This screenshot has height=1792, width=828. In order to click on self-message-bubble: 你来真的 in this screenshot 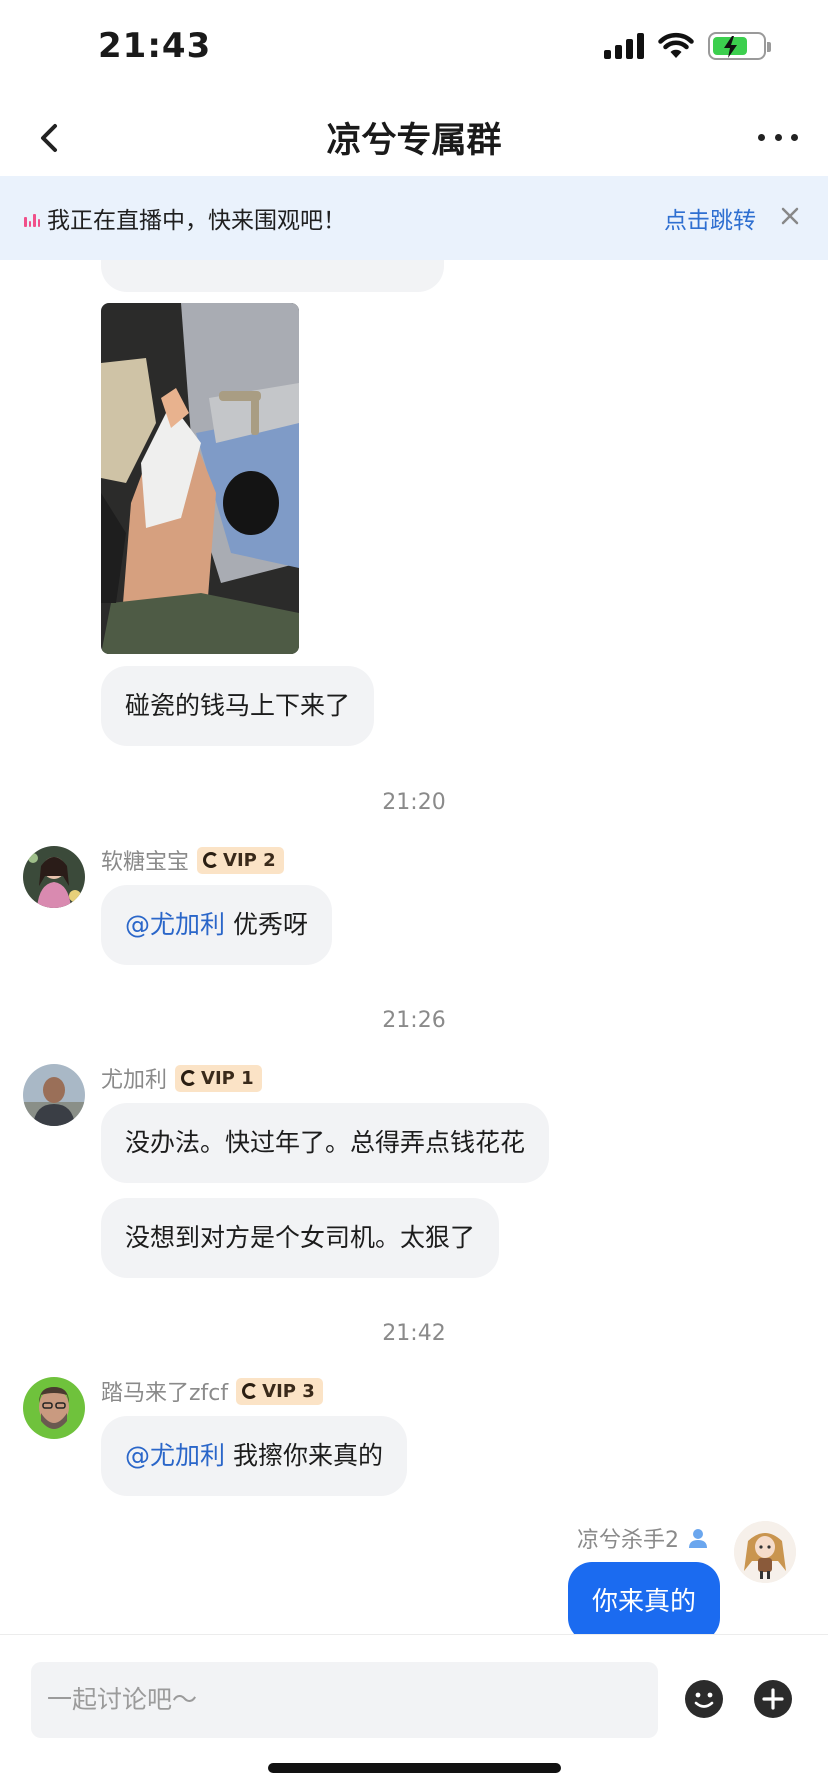, I will do `click(643, 1598)`.